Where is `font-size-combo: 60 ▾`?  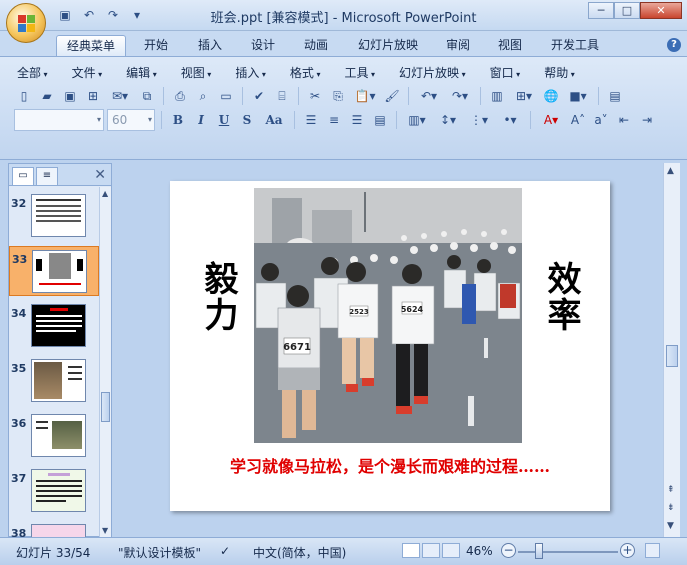 font-size-combo: 60 ▾ is located at coordinates (131, 120).